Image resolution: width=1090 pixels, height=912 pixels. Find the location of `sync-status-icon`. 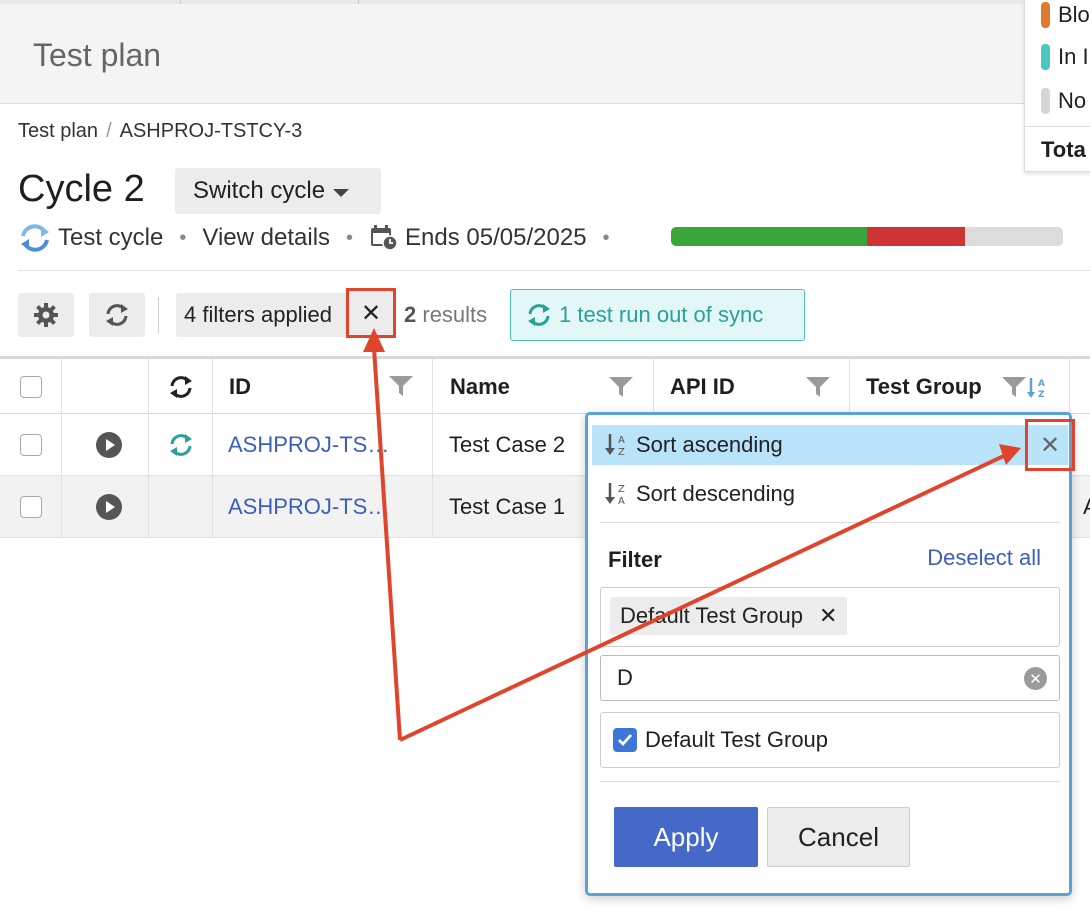

sync-status-icon is located at coordinates (181, 387).